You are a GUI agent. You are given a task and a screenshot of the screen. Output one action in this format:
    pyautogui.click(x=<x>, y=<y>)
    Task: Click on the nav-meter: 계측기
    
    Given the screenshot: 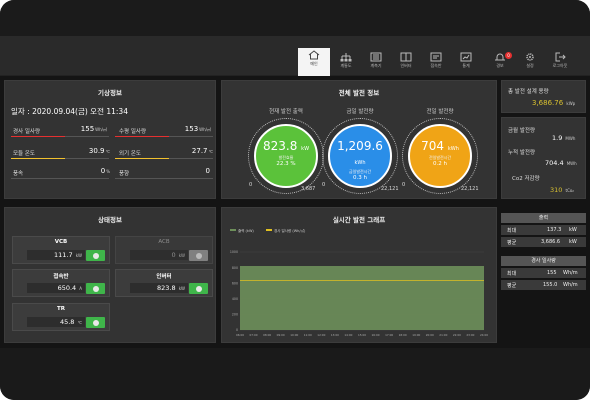 What is the action you would take?
    pyautogui.click(x=376, y=63)
    